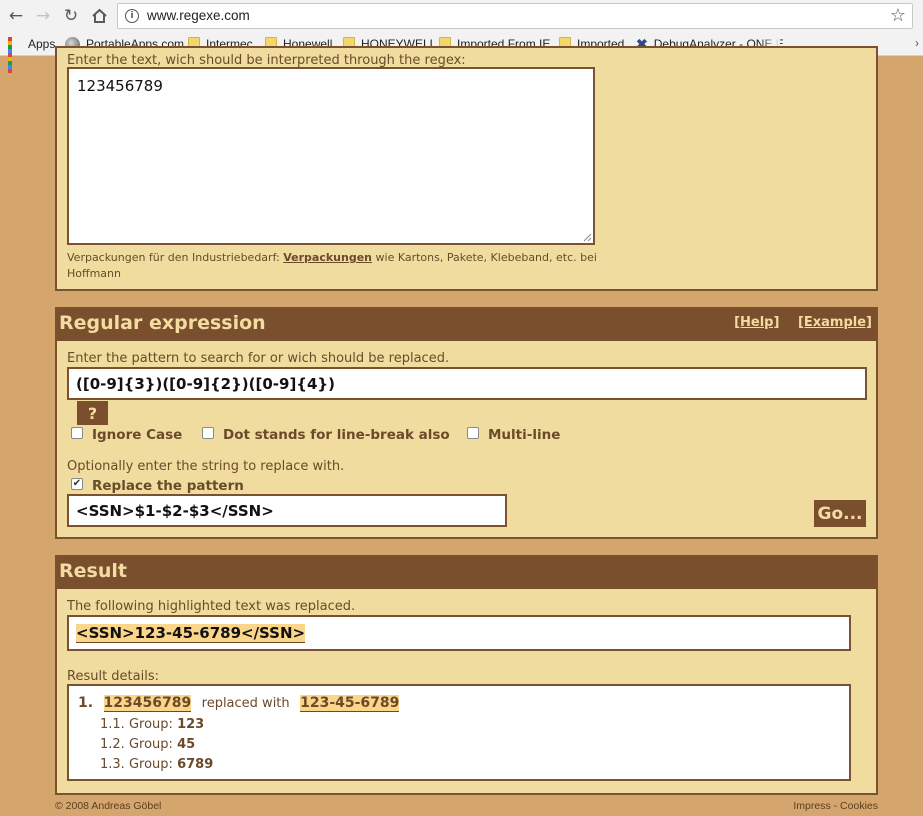 The width and height of the screenshot is (923, 816). Describe the element at coordinates (459, 633) in the screenshot. I see `result-output: <SSN>123-45-6789</SSN>` at that location.